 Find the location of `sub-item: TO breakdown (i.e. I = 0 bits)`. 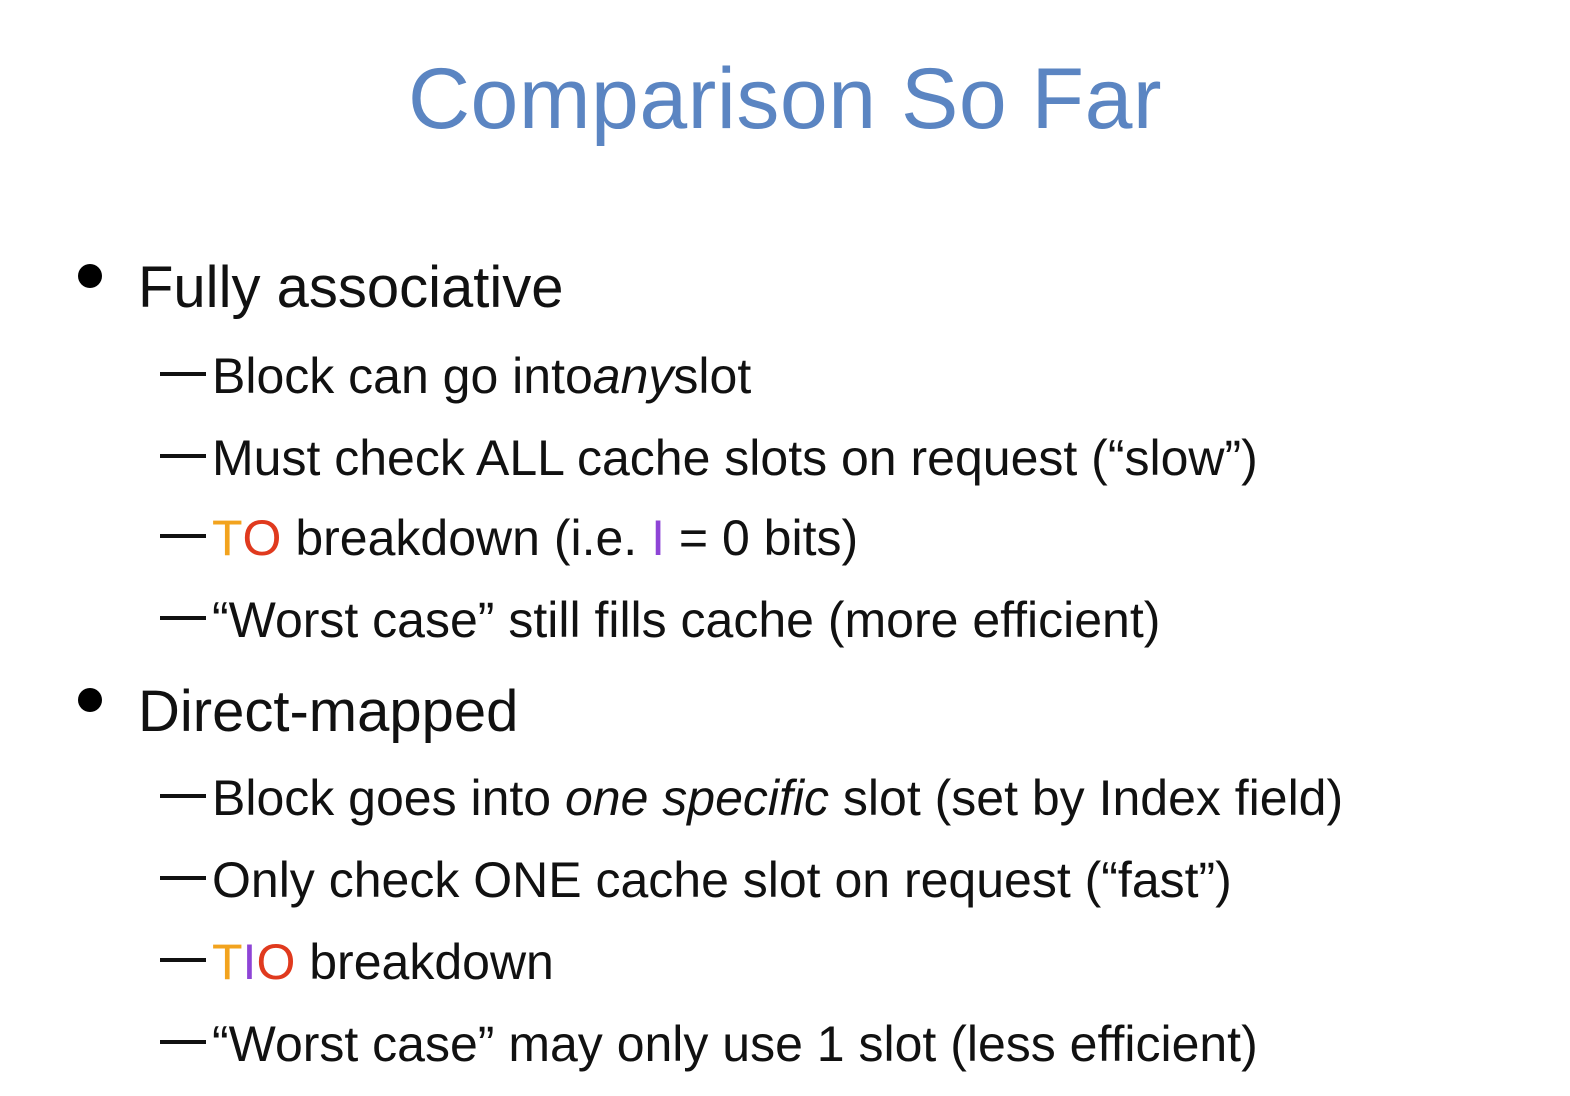

sub-item: TO breakdown (i.e. I = 0 bits) is located at coordinates (509, 538).